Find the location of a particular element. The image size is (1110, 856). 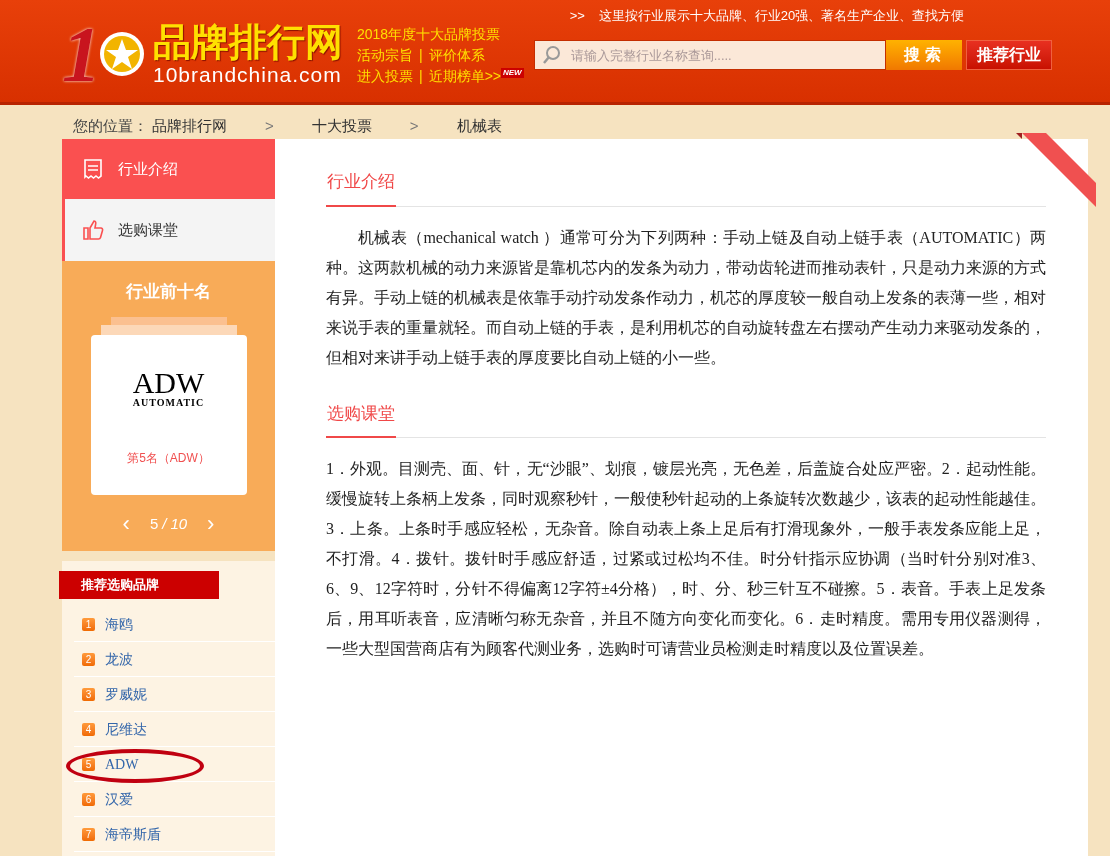

vote-link: 2018年度十大品牌投票 is located at coordinates (440, 34).